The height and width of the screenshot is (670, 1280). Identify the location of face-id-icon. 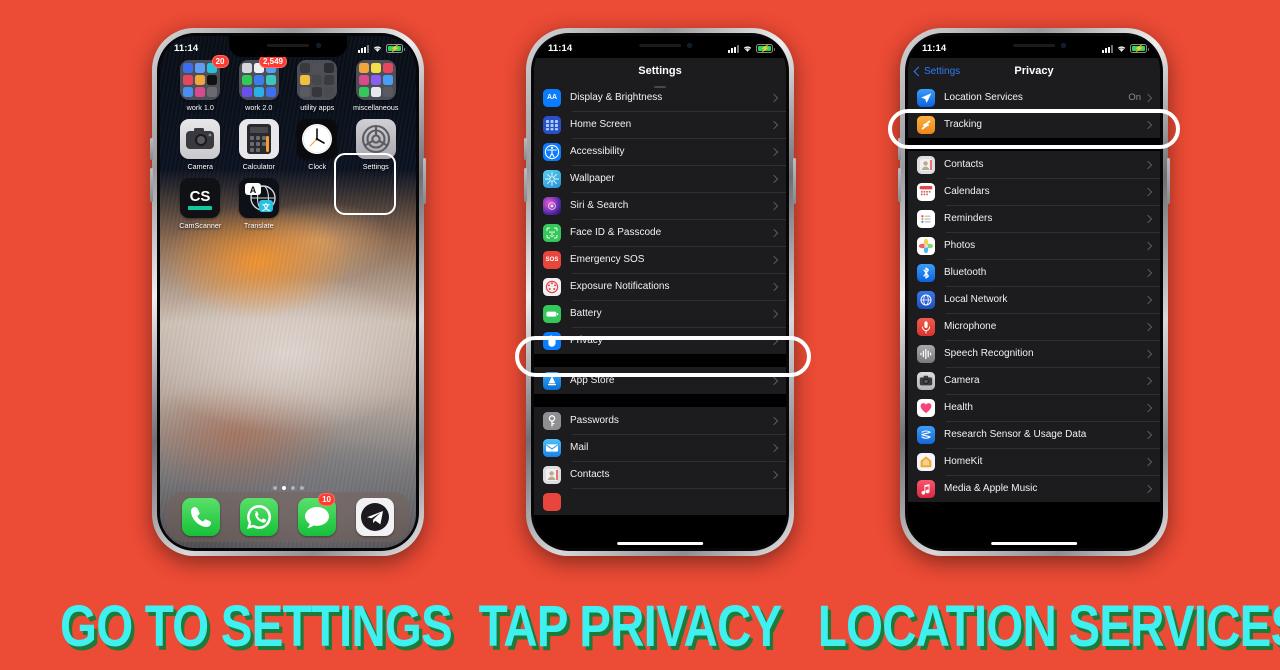
(552, 232).